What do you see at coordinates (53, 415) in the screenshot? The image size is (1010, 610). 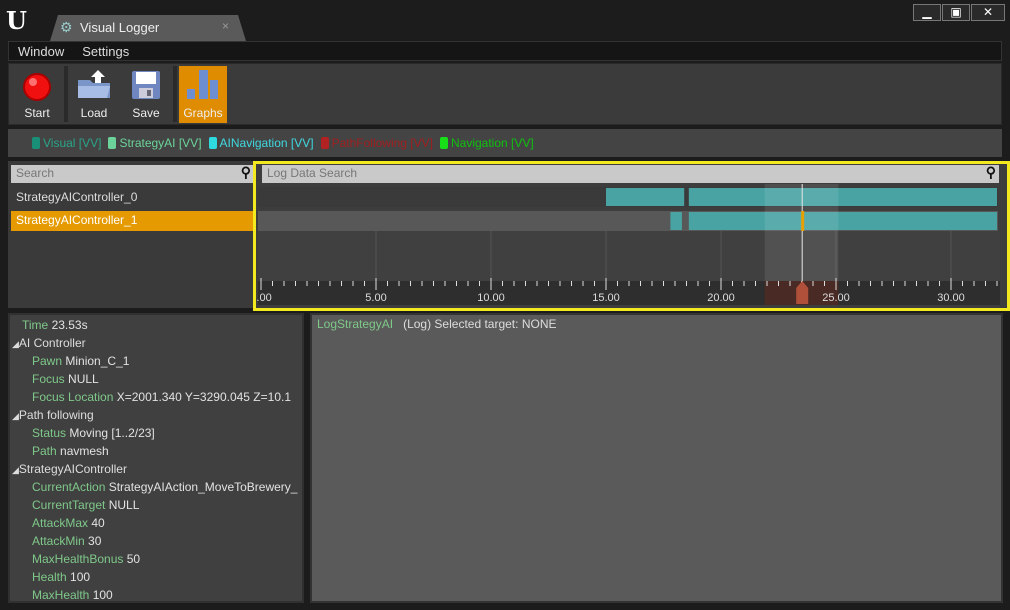 I see `details-section-header: ◢Path following` at bounding box center [53, 415].